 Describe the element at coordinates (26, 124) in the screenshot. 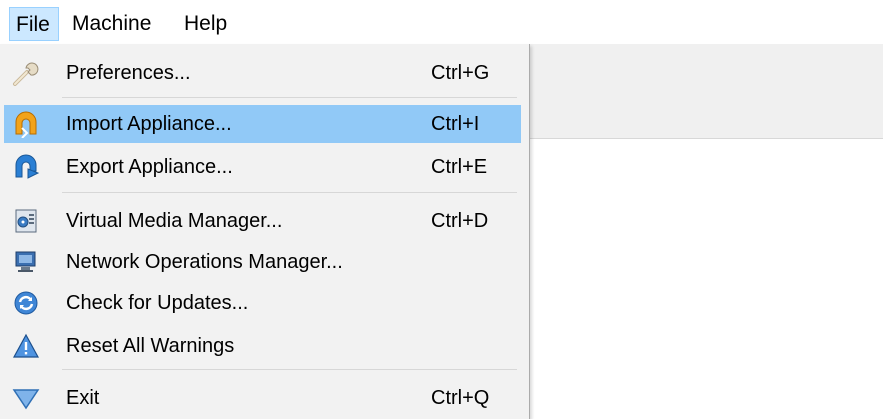

I see `import-appliance-icon` at that location.